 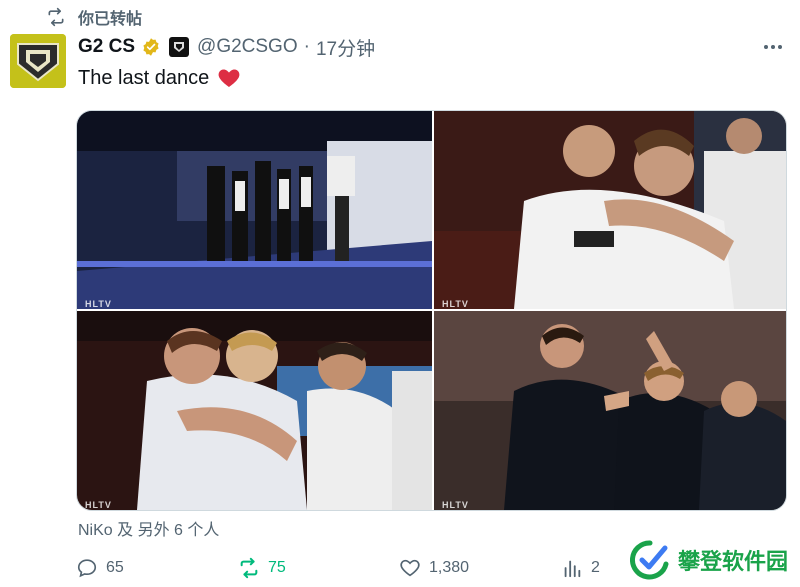 What do you see at coordinates (610, 410) in the screenshot?
I see `photo-4: HLTV` at bounding box center [610, 410].